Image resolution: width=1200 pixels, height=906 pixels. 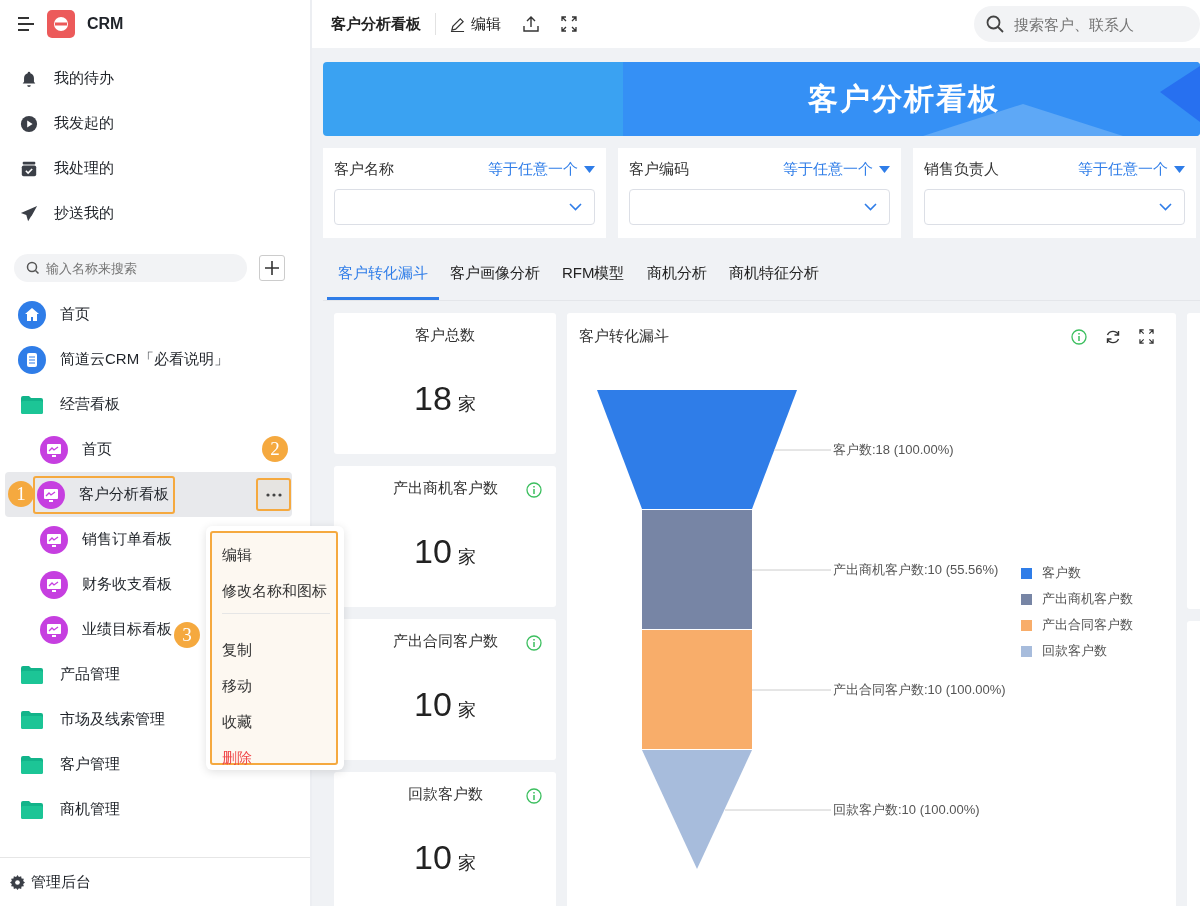 I want to click on menu-icon, so click(x=26, y=24).